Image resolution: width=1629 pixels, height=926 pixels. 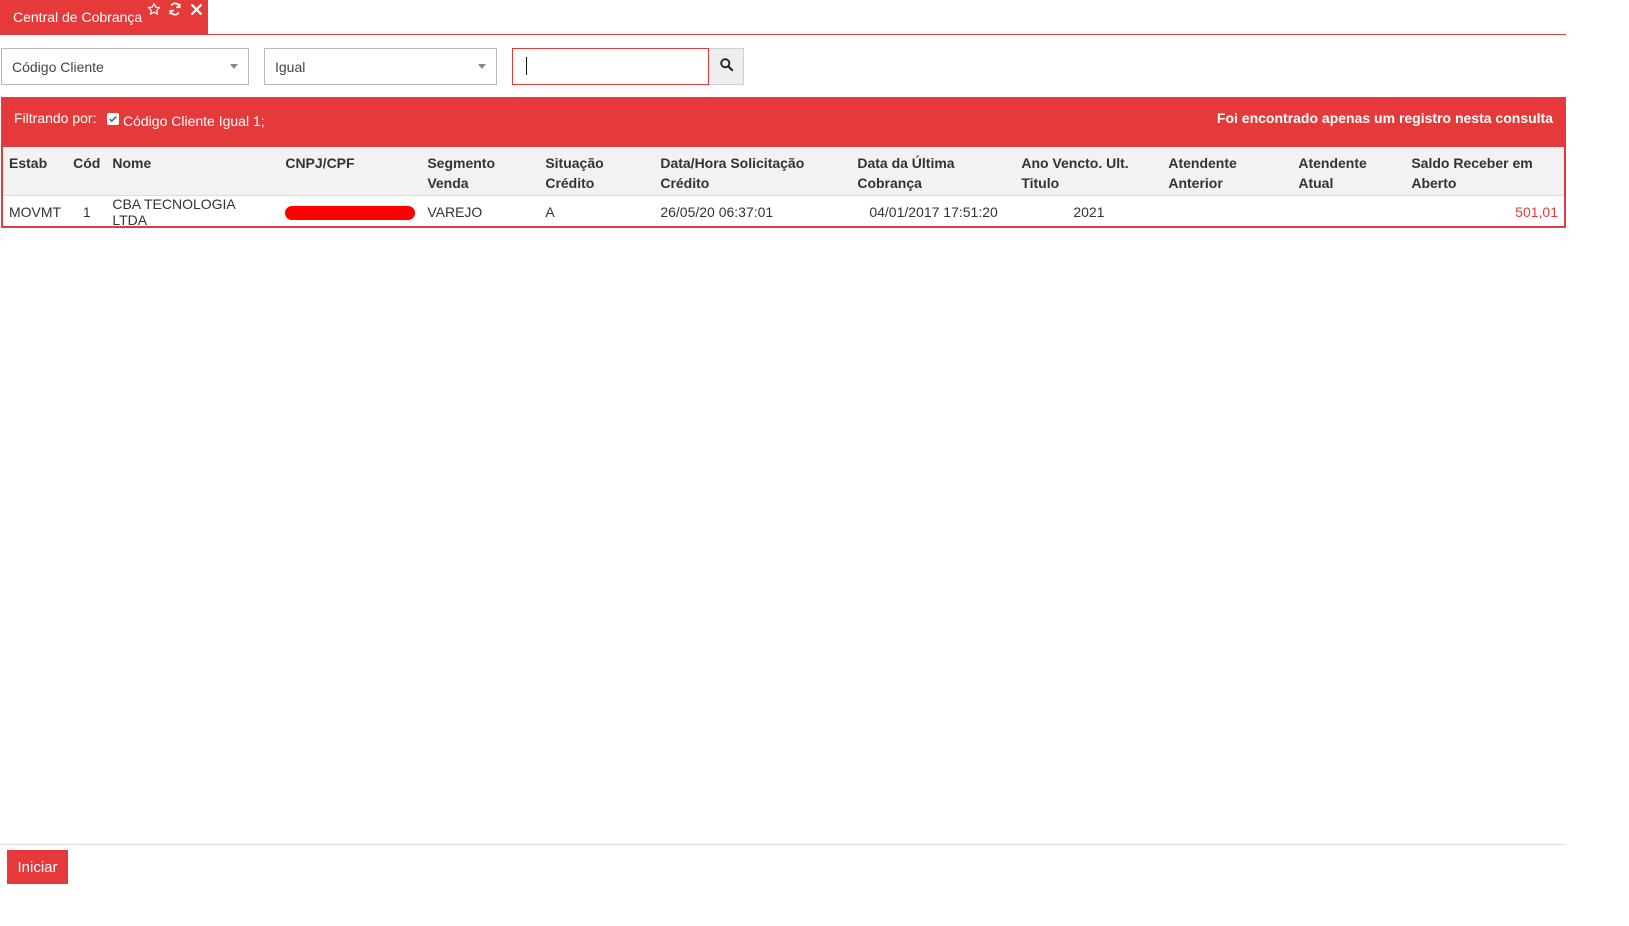 I want to click on search-input, so click(x=610, y=66).